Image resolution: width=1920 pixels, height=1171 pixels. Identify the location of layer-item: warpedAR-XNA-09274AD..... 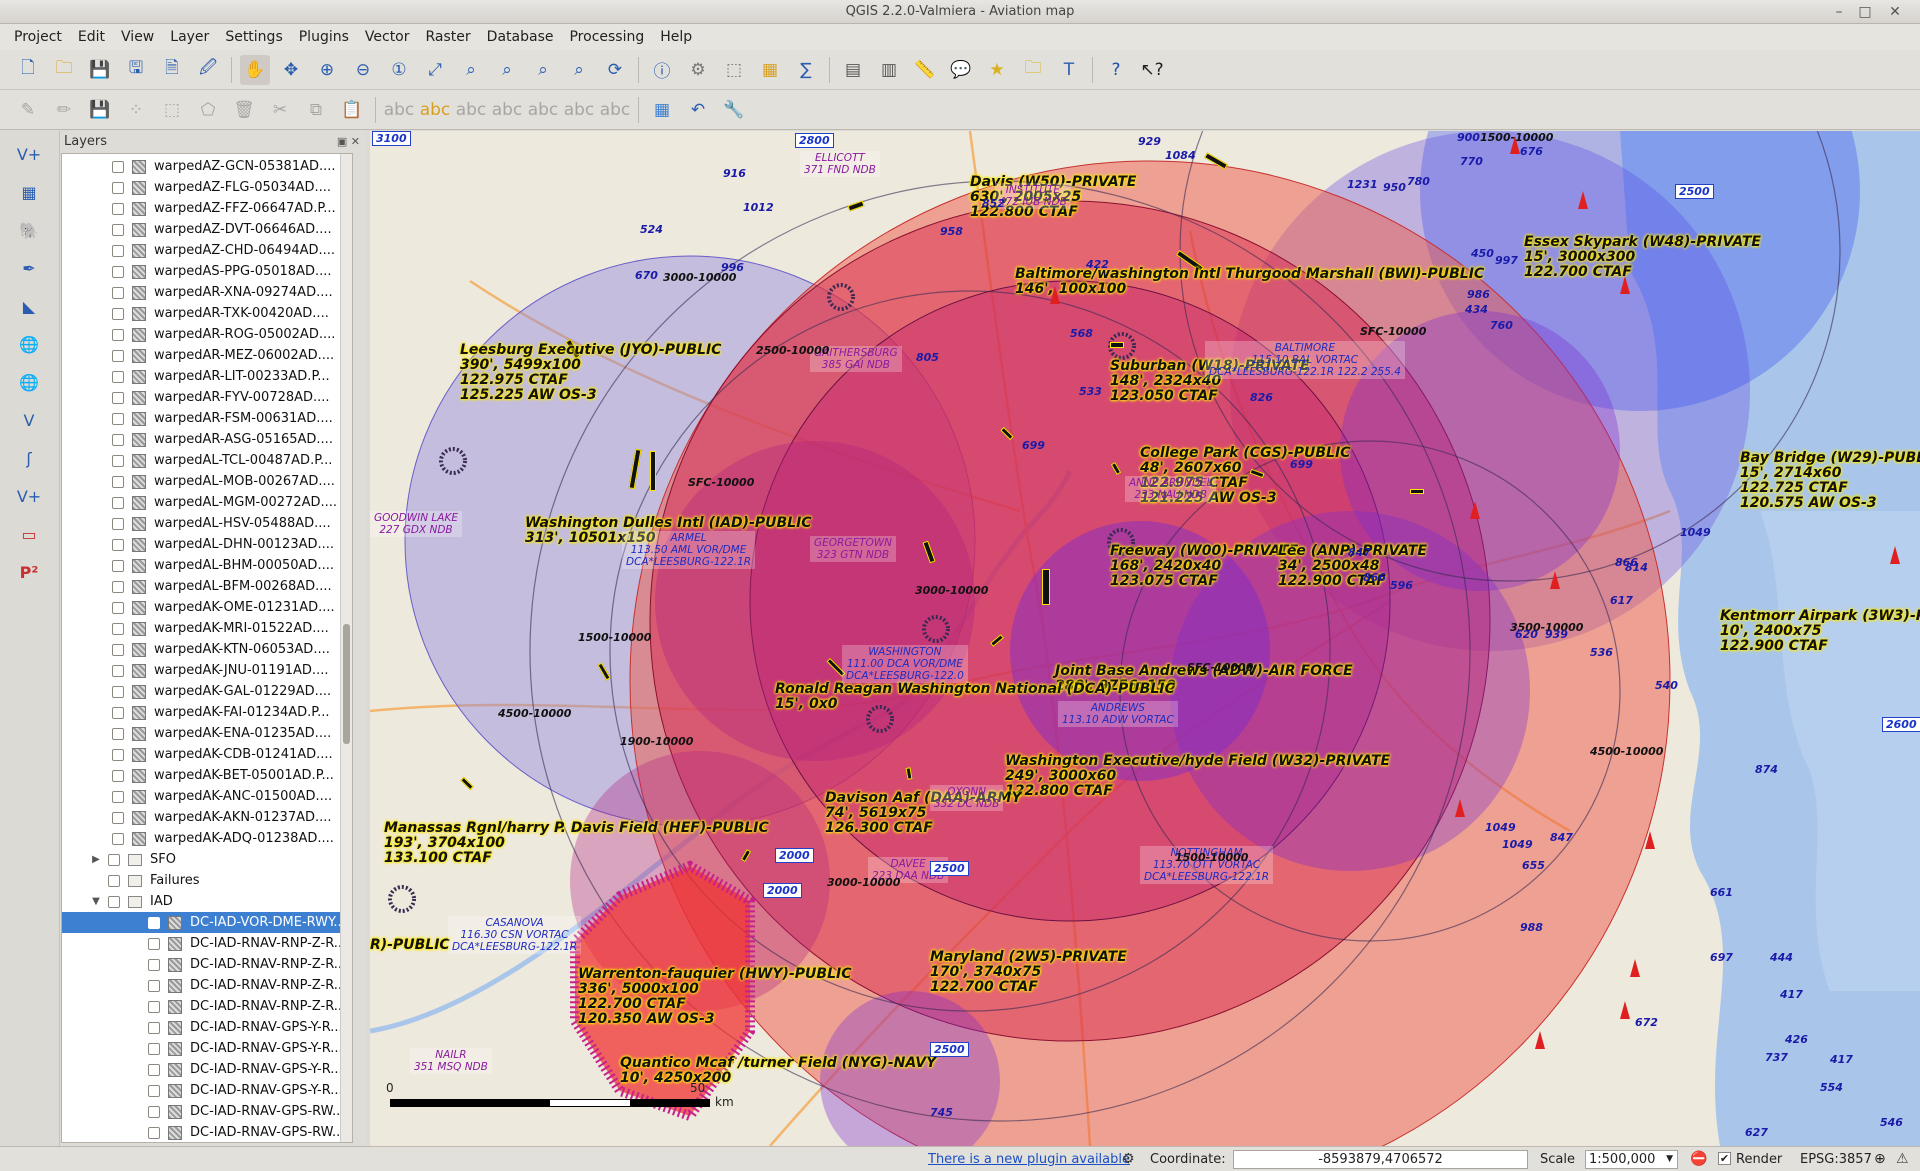
(232, 292).